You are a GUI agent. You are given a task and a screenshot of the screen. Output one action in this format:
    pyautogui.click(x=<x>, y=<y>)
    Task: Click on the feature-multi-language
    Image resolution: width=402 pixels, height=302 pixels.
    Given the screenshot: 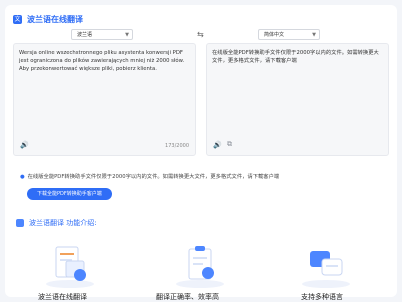 What is the action you would take?
    pyautogui.click(x=326, y=266)
    